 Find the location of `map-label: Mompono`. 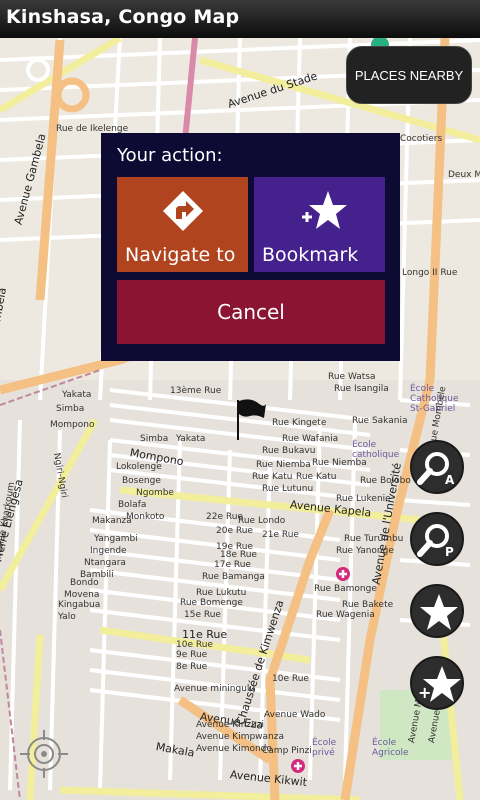

map-label: Mompono is located at coordinates (72, 425).